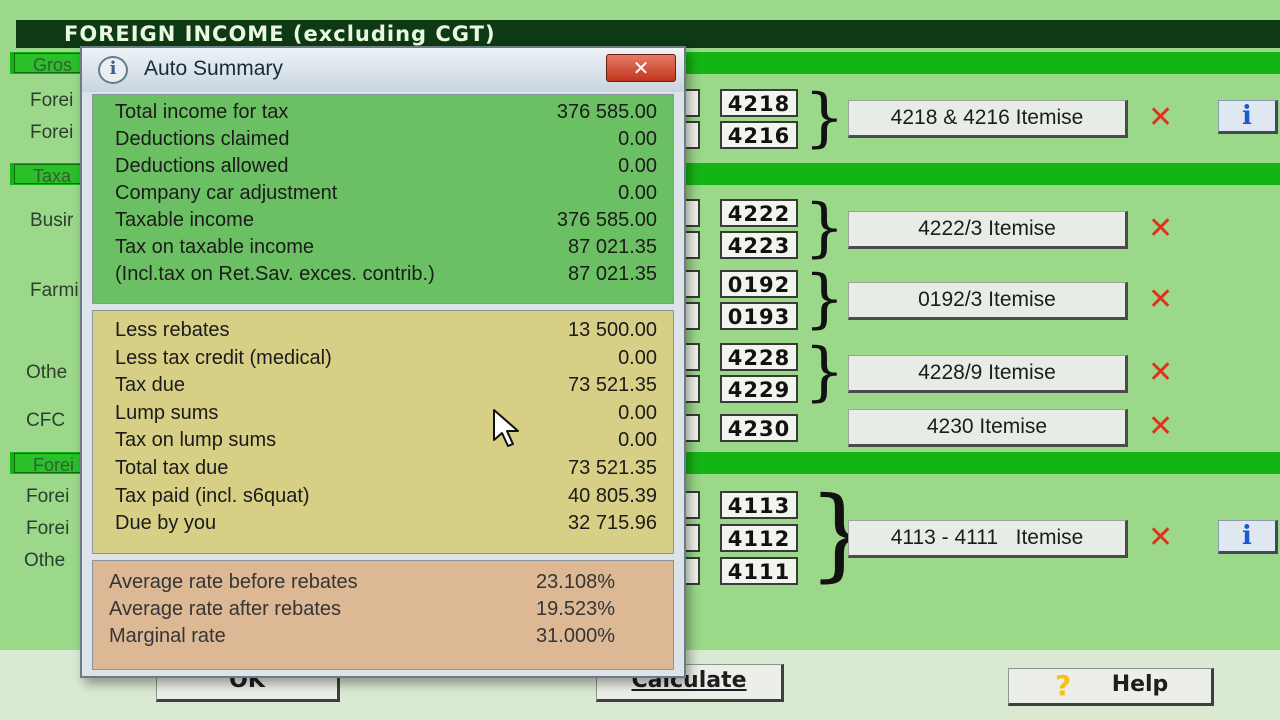 The width and height of the screenshot is (1280, 720). I want to click on rate-row: Average rate before rebates 23.108%, so click(361, 584).